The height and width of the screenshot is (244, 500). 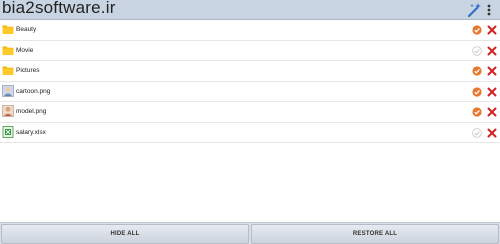 What do you see at coordinates (26, 29) in the screenshot?
I see `file-name: Beauty` at bounding box center [26, 29].